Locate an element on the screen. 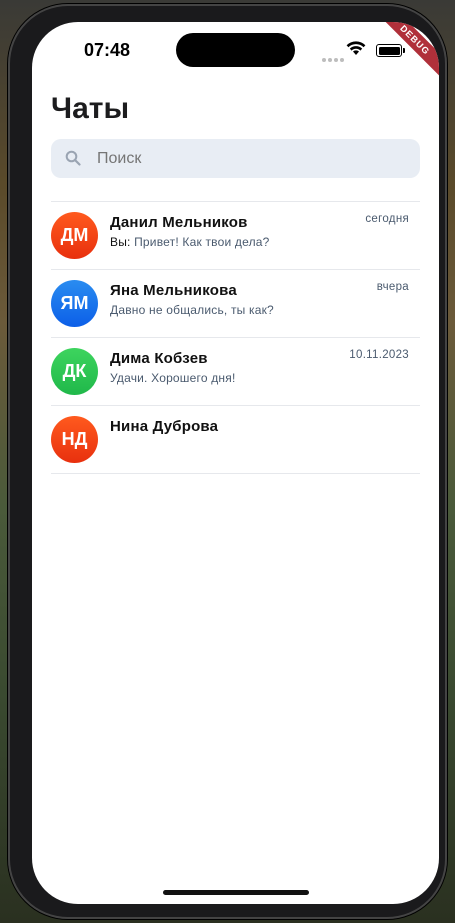  avatar: ДК is located at coordinates (74, 371).